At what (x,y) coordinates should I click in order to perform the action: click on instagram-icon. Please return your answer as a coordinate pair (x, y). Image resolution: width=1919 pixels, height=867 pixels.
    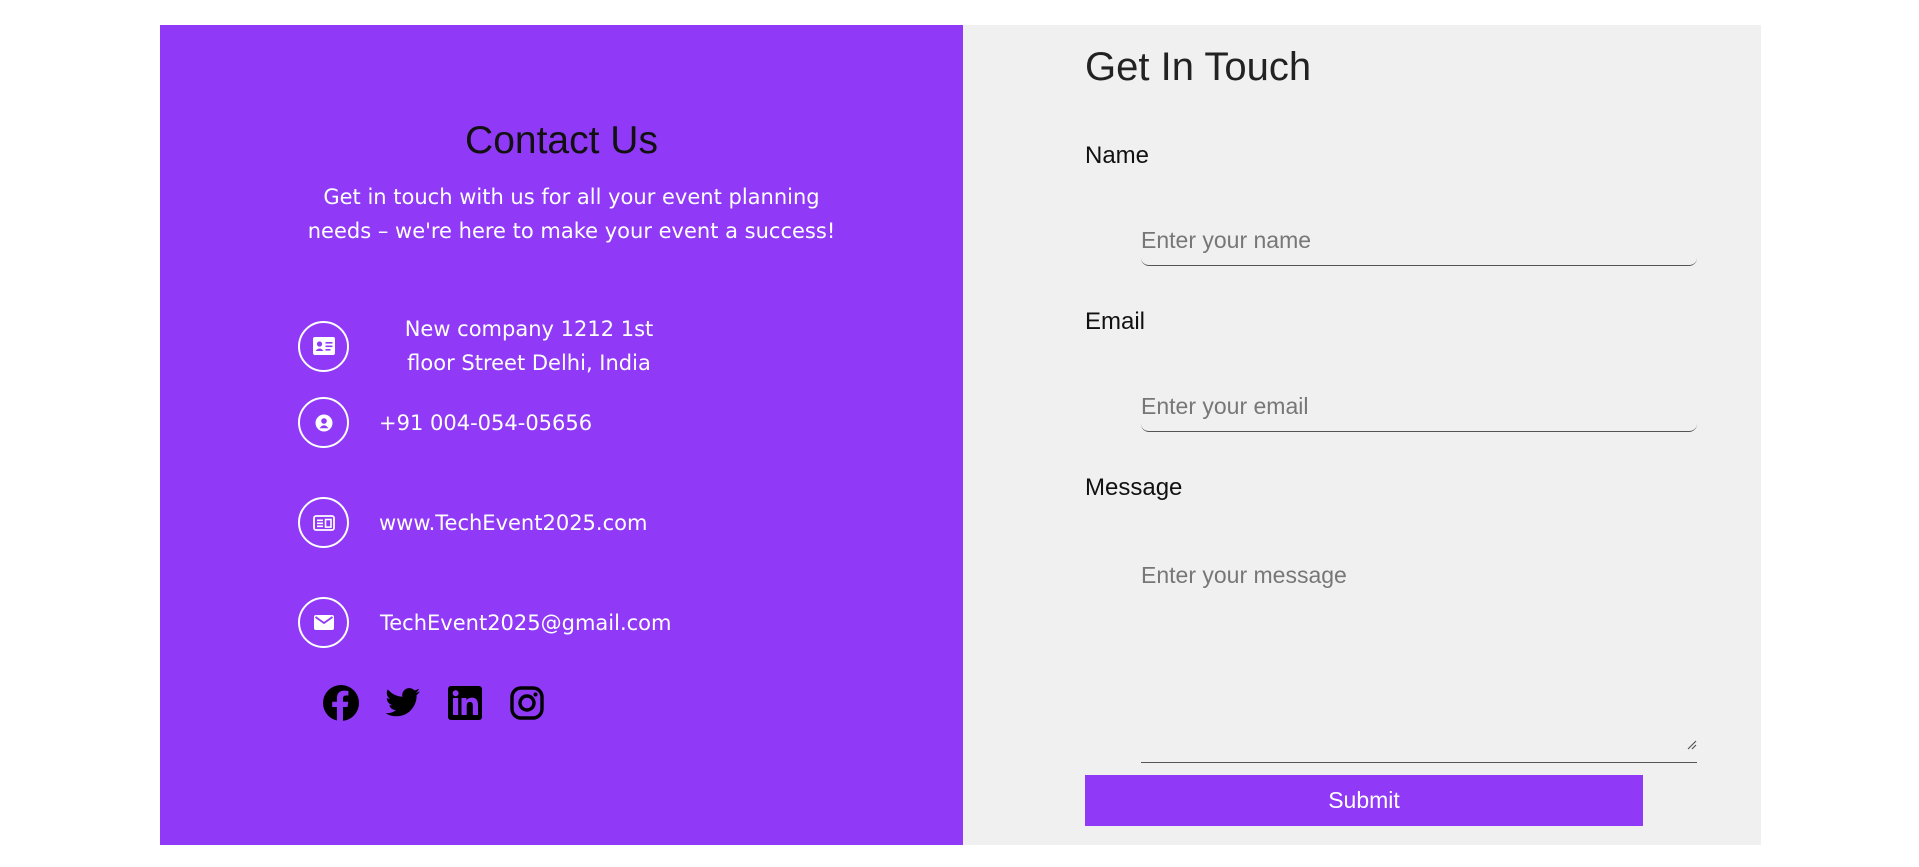
    Looking at the image, I should click on (527, 703).